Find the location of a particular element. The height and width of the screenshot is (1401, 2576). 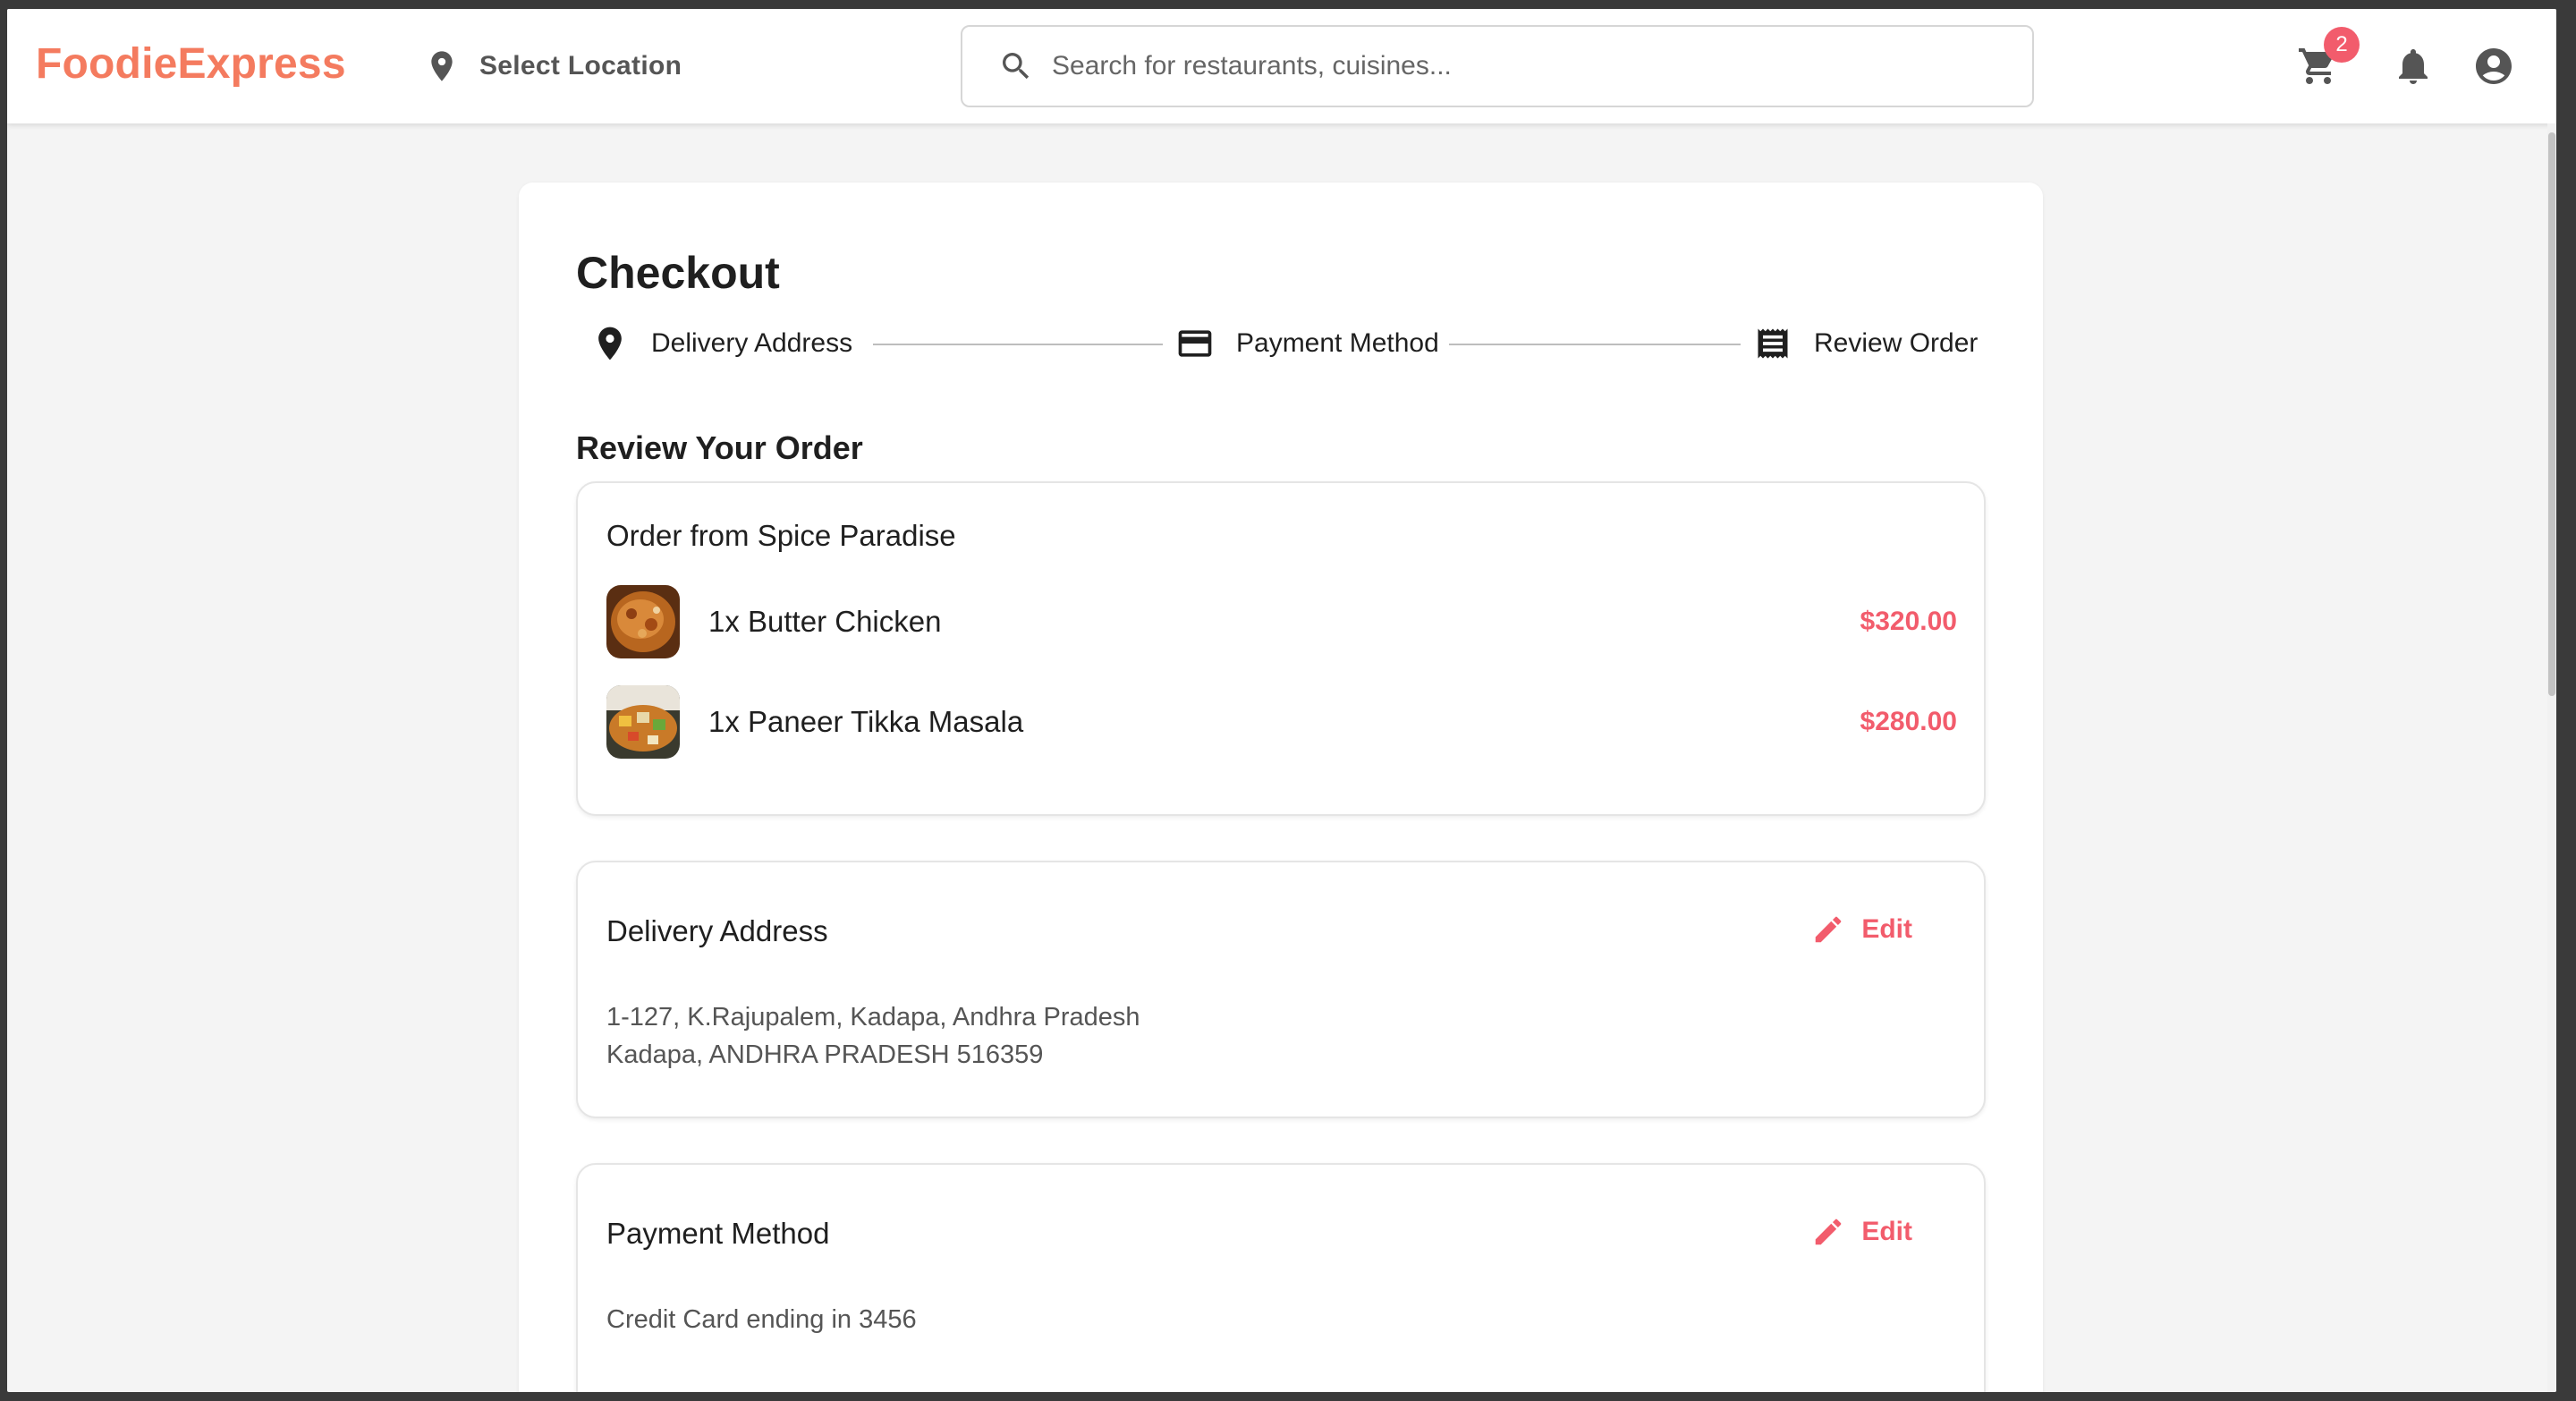

cart-count-badge: 2 is located at coordinates (2342, 45).